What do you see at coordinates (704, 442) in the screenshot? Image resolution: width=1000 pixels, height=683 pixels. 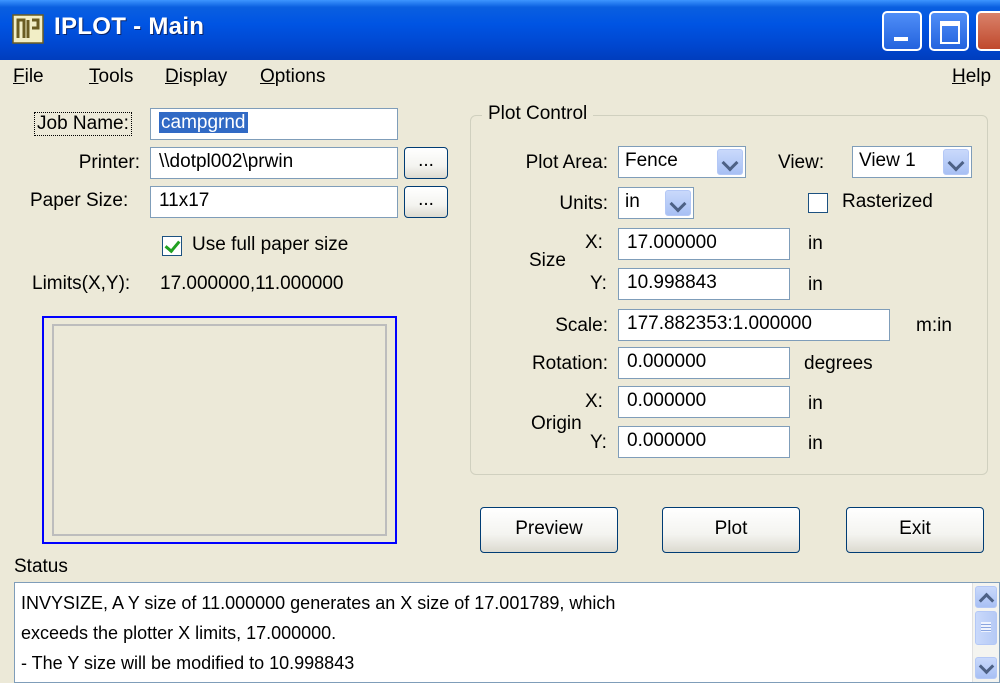 I see `origin-y-input: 0.000000` at bounding box center [704, 442].